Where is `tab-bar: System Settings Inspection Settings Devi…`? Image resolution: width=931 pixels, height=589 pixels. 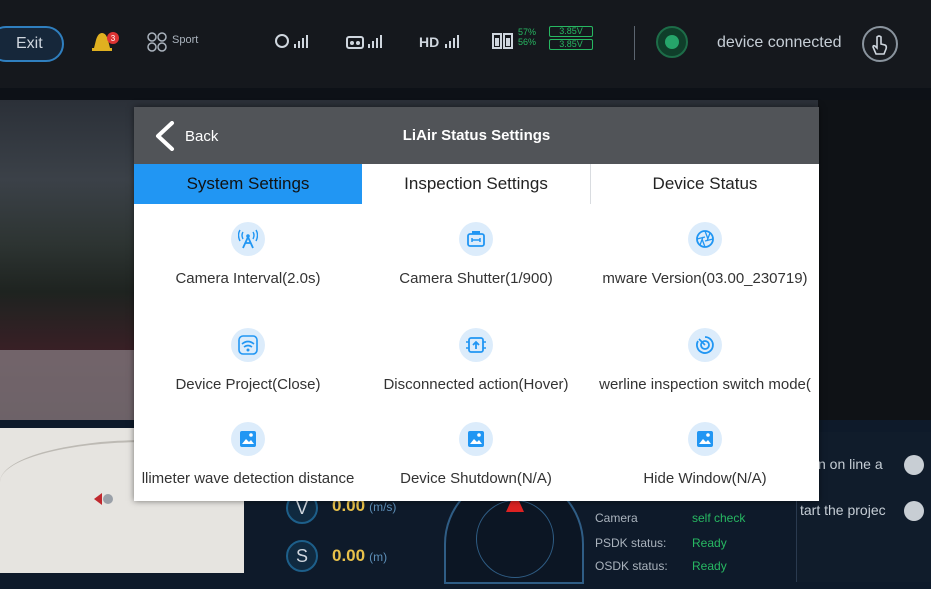
tab-bar: System Settings Inspection Settings Devi… is located at coordinates (476, 184).